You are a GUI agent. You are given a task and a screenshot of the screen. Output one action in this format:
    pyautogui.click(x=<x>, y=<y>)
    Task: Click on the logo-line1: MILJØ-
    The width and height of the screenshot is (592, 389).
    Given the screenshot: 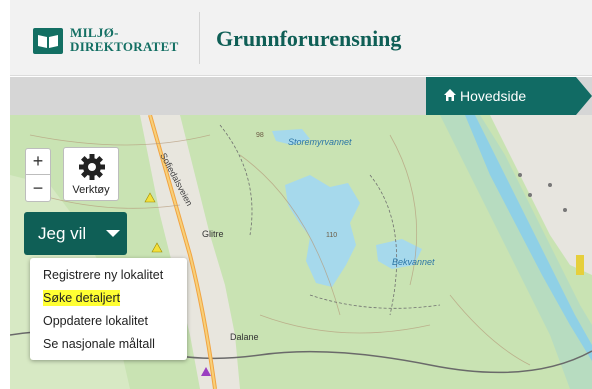 What is the action you would take?
    pyautogui.click(x=94, y=32)
    